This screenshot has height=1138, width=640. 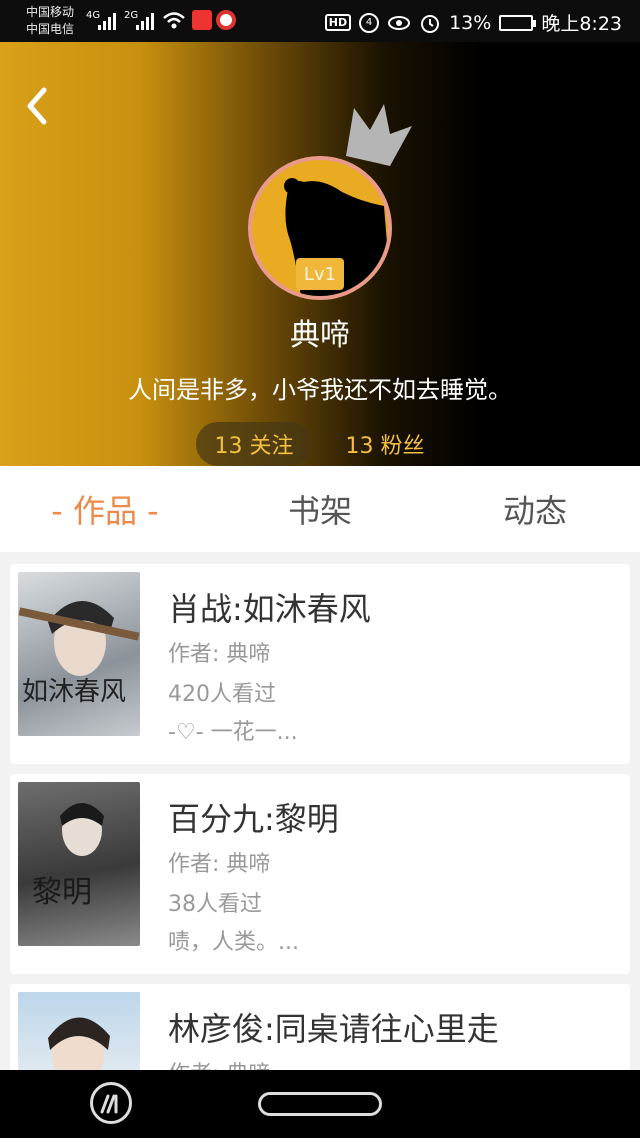 I want to click on home-gesture-bar, so click(x=320, y=1104).